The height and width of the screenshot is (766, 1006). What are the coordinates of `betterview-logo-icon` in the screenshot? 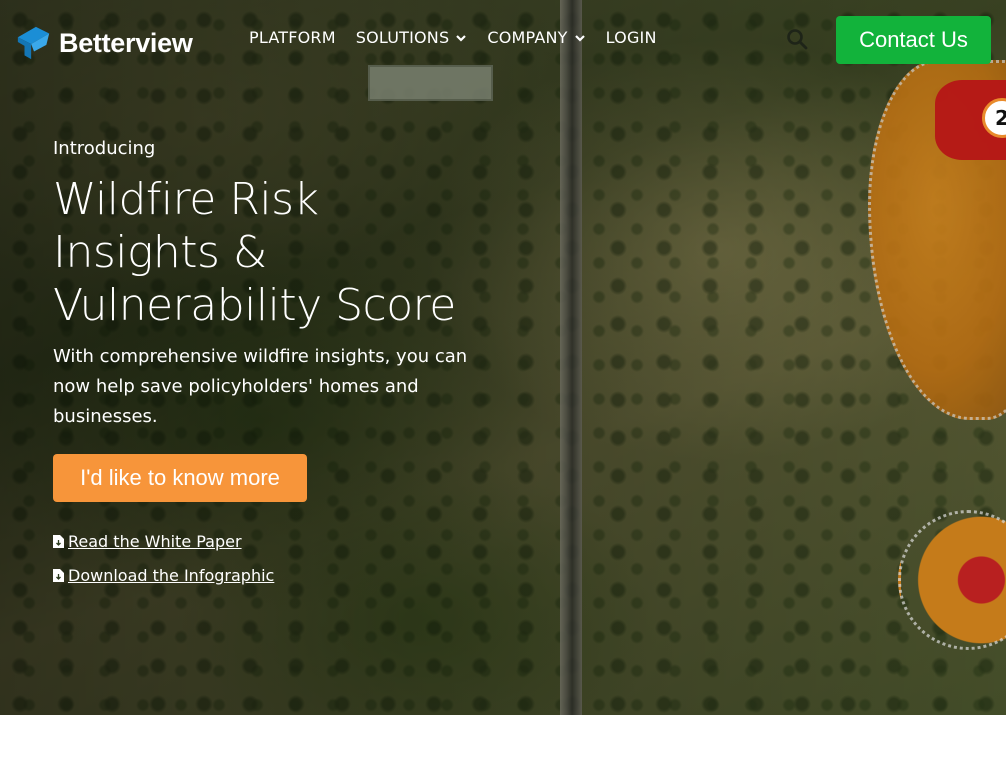 It's located at (33, 43).